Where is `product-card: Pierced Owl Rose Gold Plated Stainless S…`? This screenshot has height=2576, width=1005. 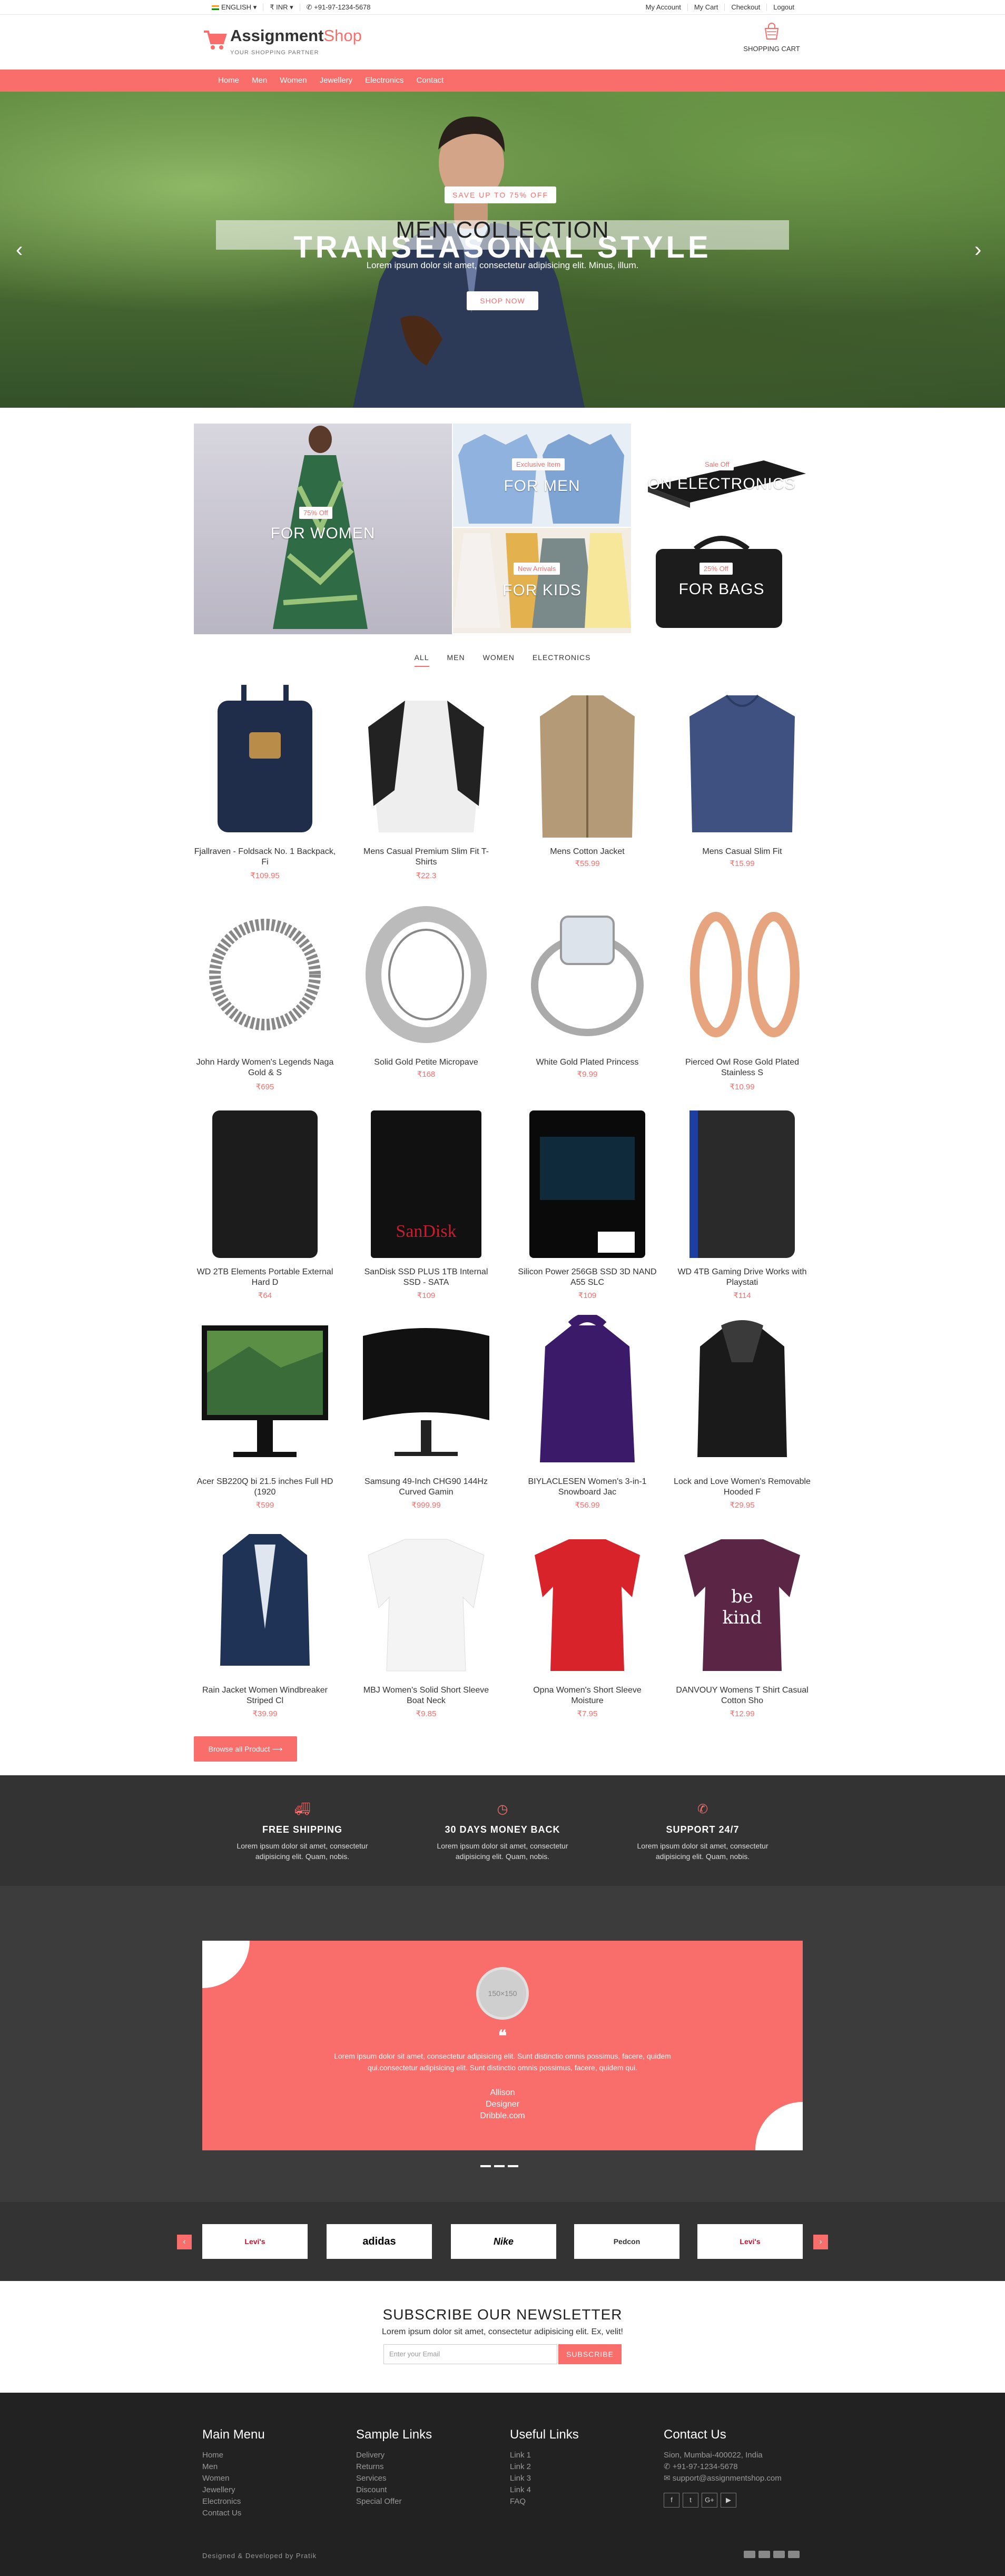
product-card: Pierced Owl Rose Gold Plated Stainless S… is located at coordinates (742, 994).